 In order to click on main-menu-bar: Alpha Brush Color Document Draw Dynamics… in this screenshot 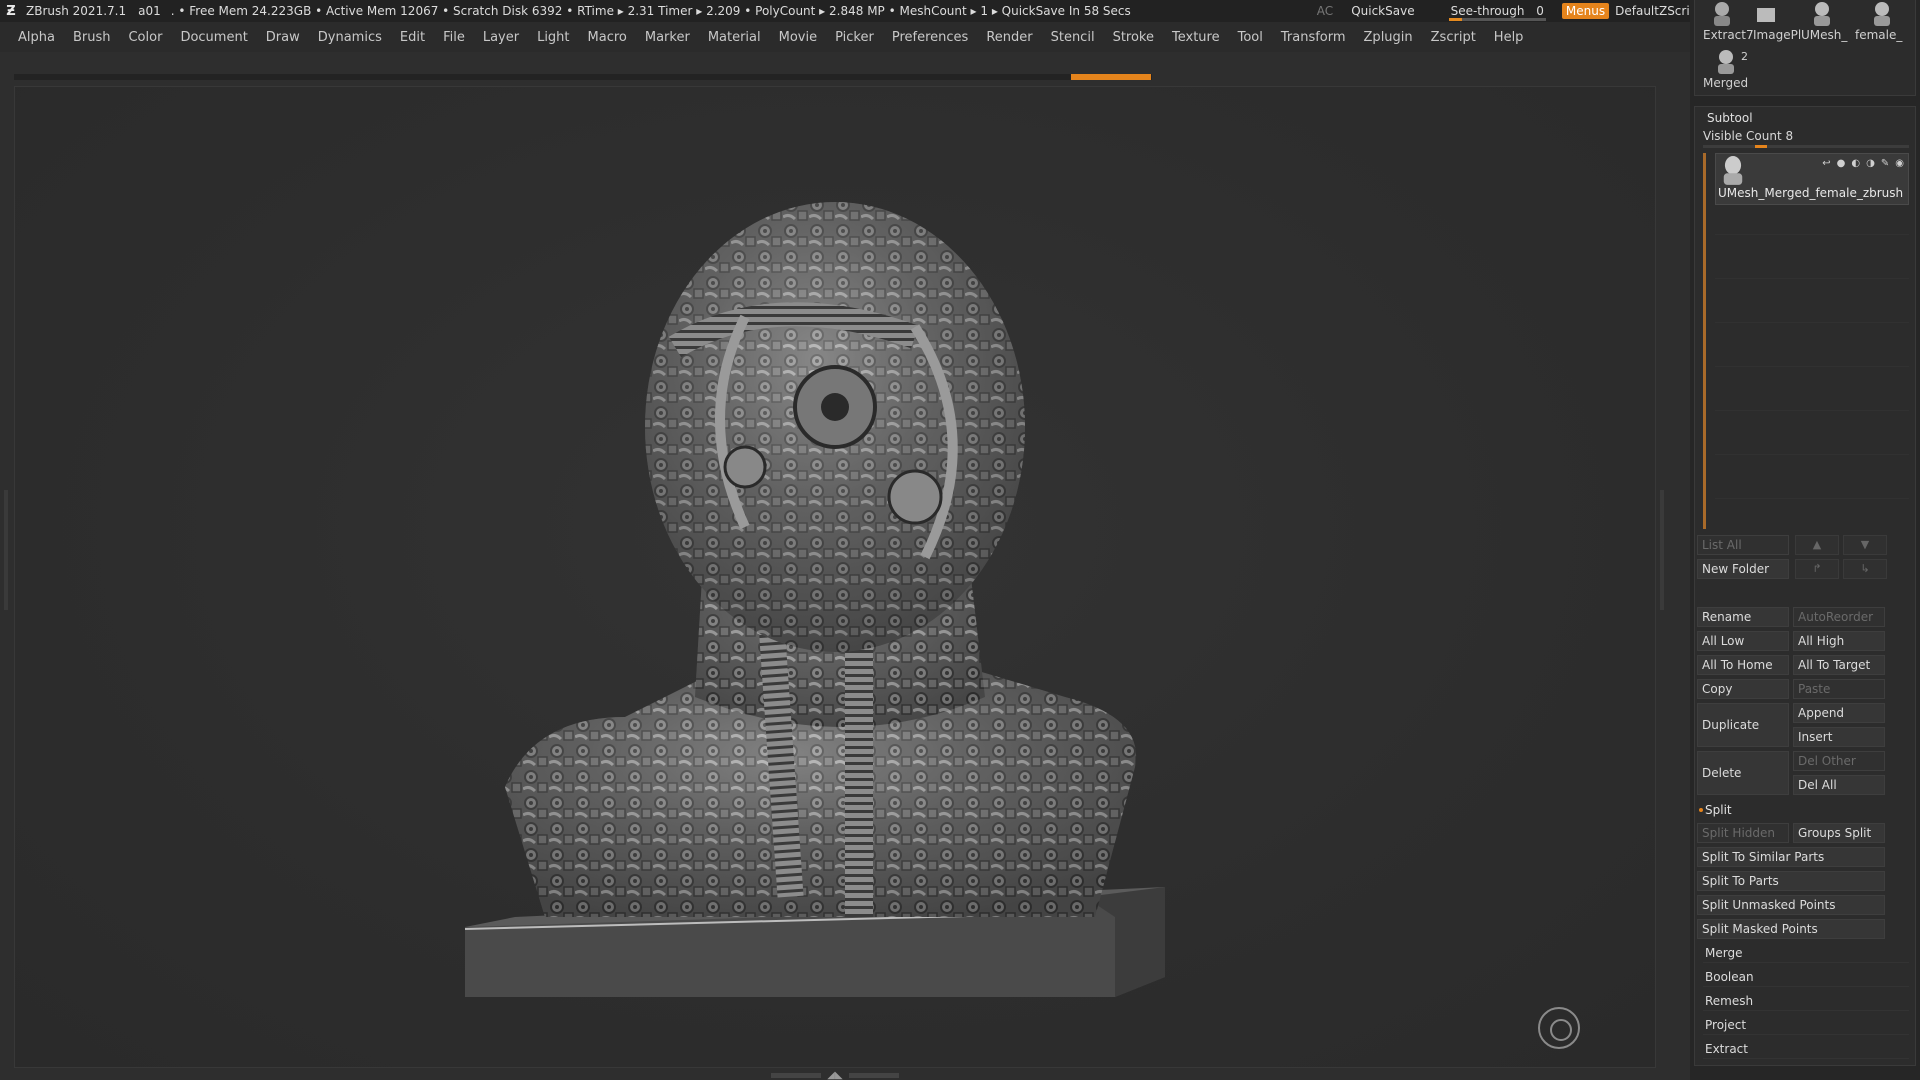, I will do `click(845, 37)`.